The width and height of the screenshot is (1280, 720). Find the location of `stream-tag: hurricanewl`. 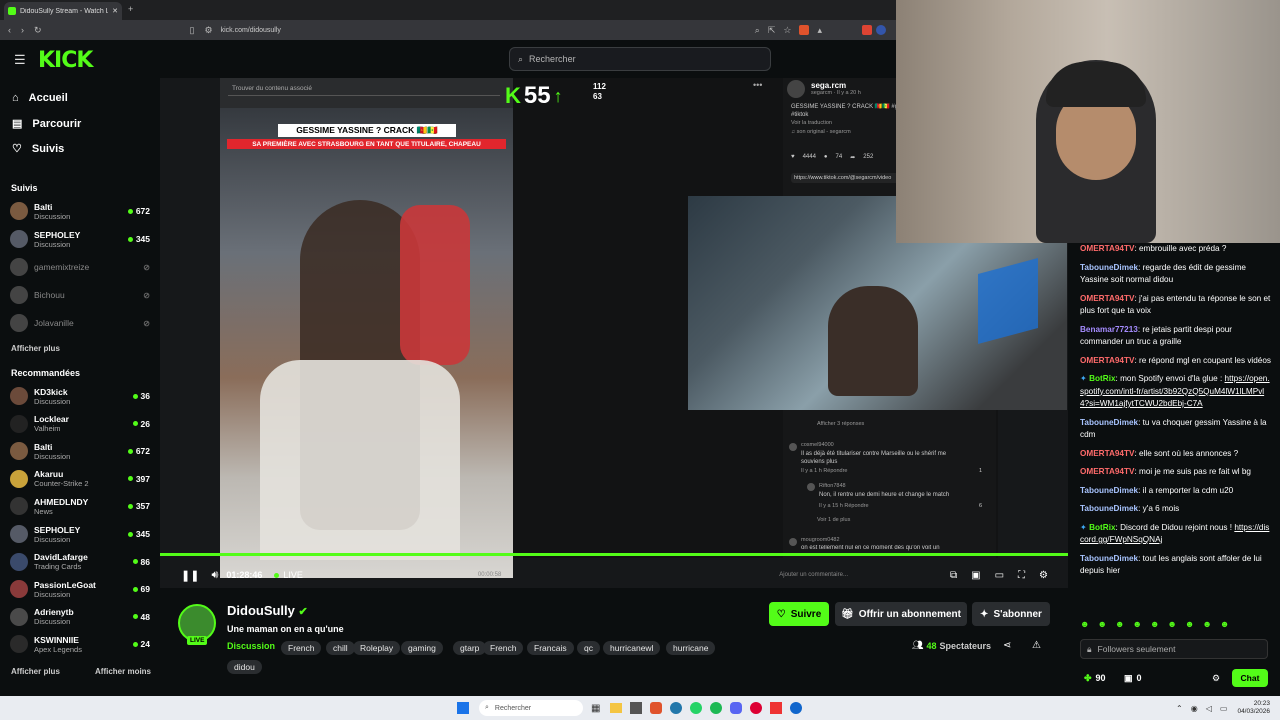

stream-tag: hurricanewl is located at coordinates (632, 648).